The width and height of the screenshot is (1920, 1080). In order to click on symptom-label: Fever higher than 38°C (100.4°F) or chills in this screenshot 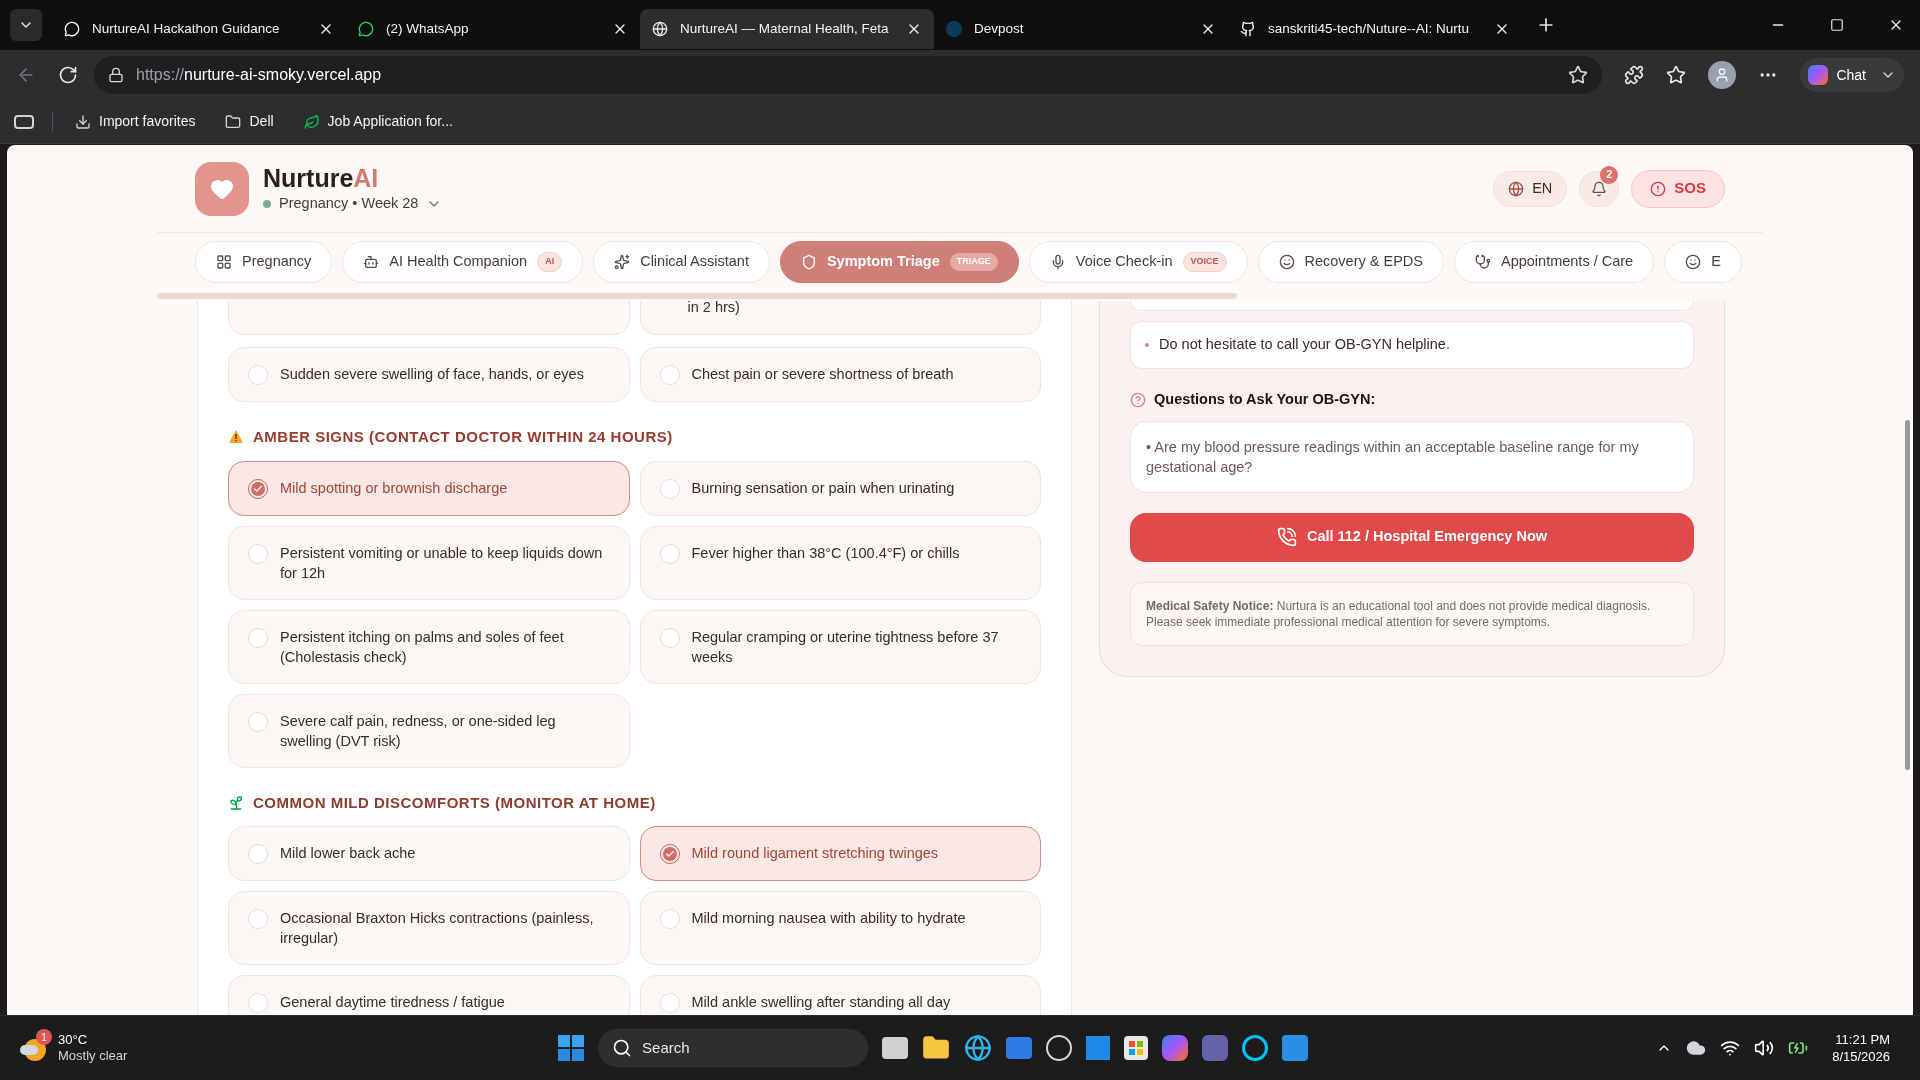, I will do `click(825, 553)`.